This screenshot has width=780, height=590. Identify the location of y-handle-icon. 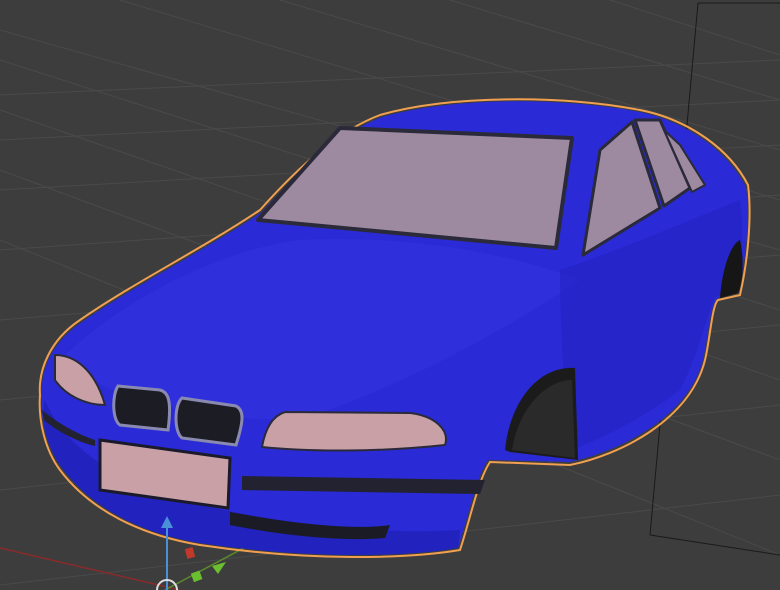
(196, 576).